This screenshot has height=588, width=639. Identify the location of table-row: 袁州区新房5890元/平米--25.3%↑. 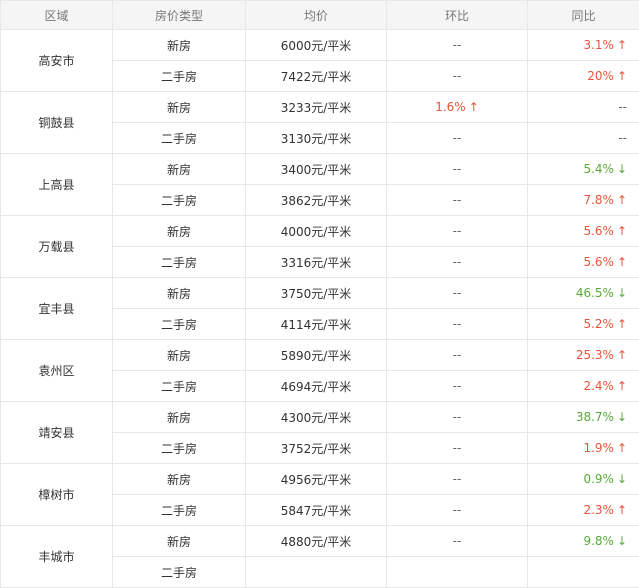
(320, 355).